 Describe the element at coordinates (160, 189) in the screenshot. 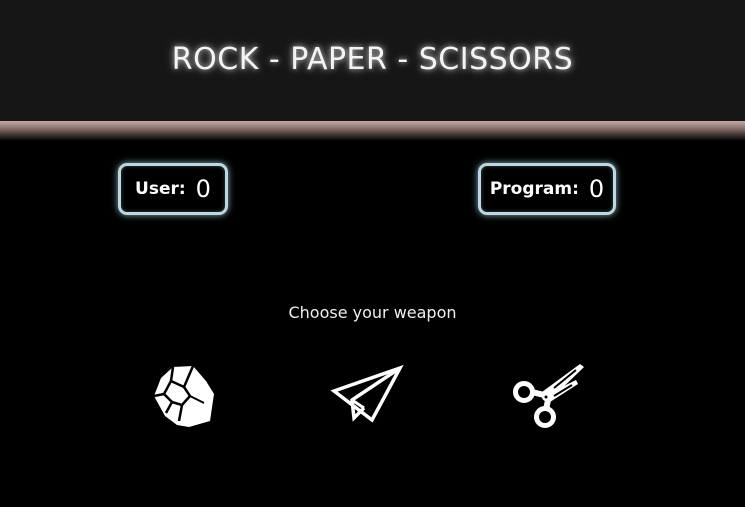

I see `user-score-label: User:` at that location.